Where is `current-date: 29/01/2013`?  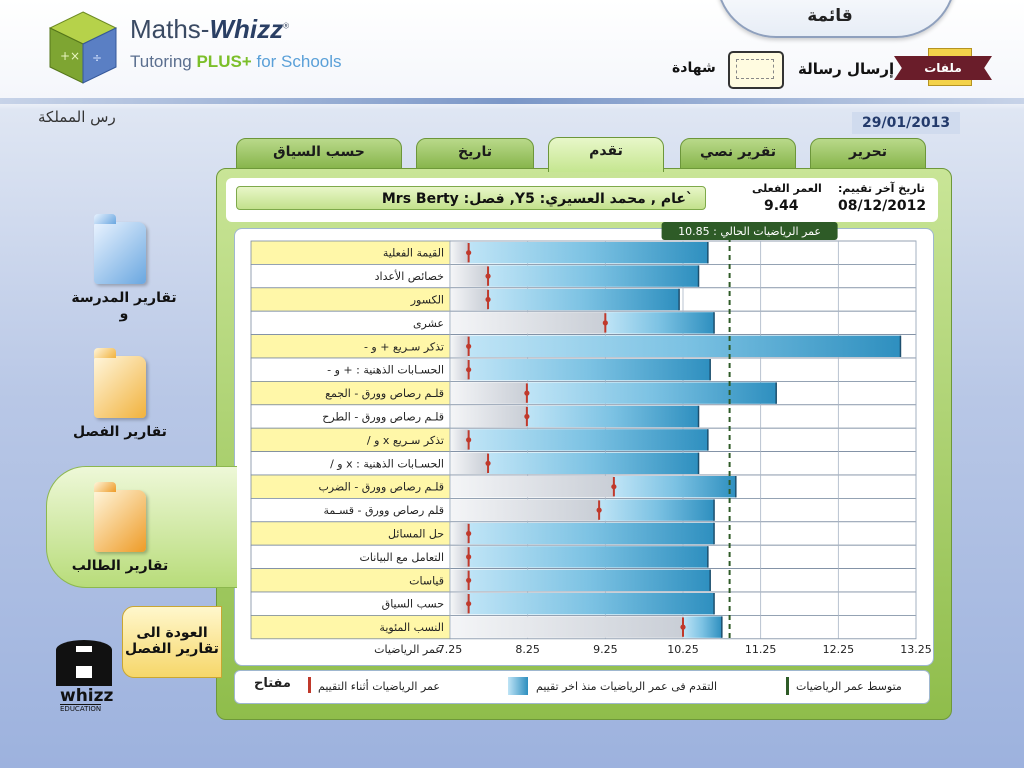
current-date: 29/01/2013 is located at coordinates (906, 123).